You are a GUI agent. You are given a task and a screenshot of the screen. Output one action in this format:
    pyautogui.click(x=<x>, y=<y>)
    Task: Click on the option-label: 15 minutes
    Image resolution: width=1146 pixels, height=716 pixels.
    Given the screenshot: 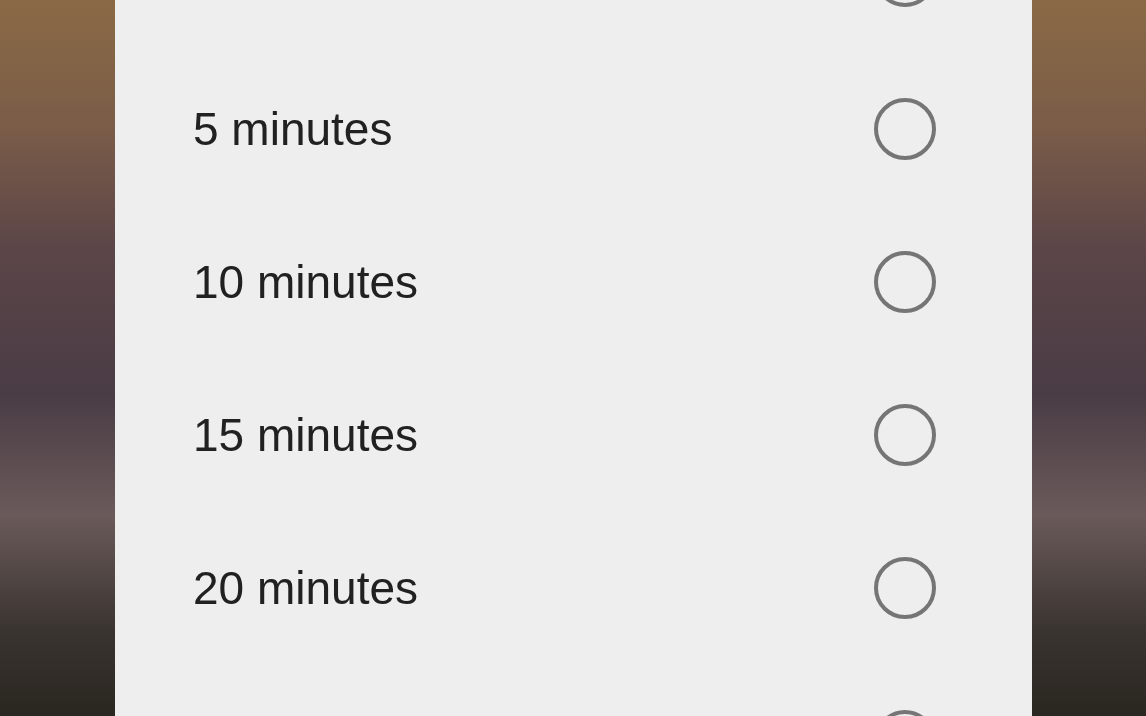 What is the action you would take?
    pyautogui.click(x=305, y=434)
    